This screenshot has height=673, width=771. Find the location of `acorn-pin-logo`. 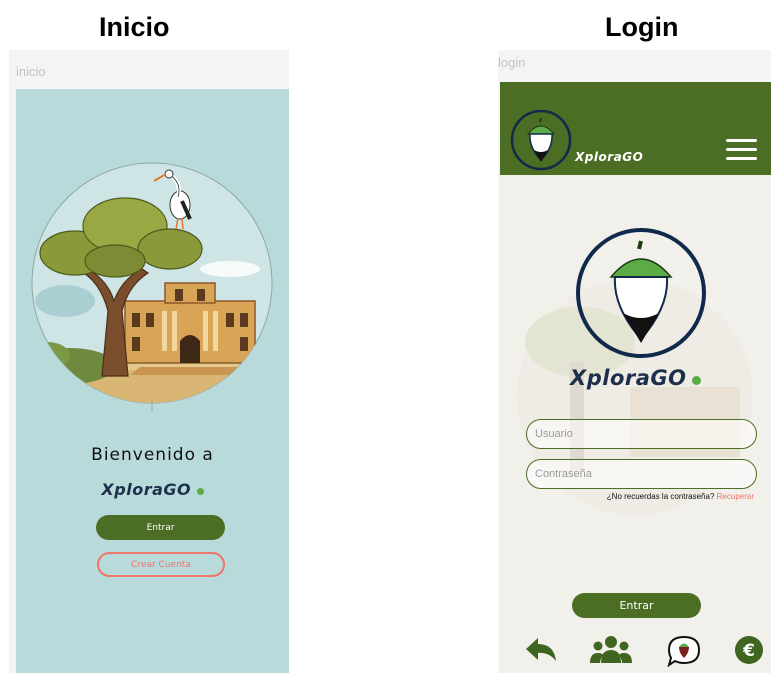

acorn-pin-logo is located at coordinates (641, 293).